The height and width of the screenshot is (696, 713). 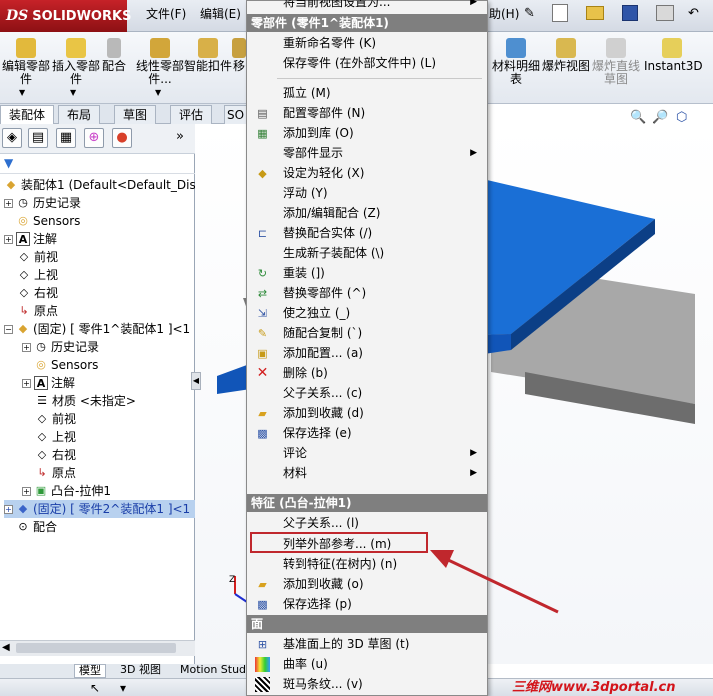 I want to click on menu-item-3d-sketch-on-plane: ⊞ 基准面上的 3D 草图 (t), so click(x=367, y=644).